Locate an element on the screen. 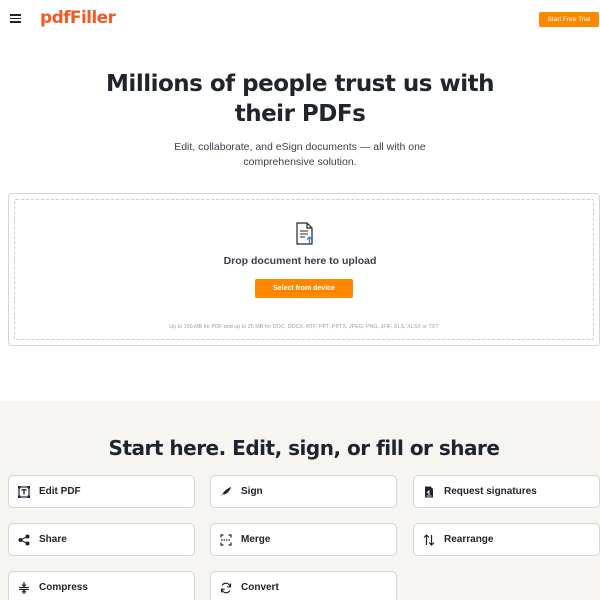  tool-label: Share is located at coordinates (53, 539).